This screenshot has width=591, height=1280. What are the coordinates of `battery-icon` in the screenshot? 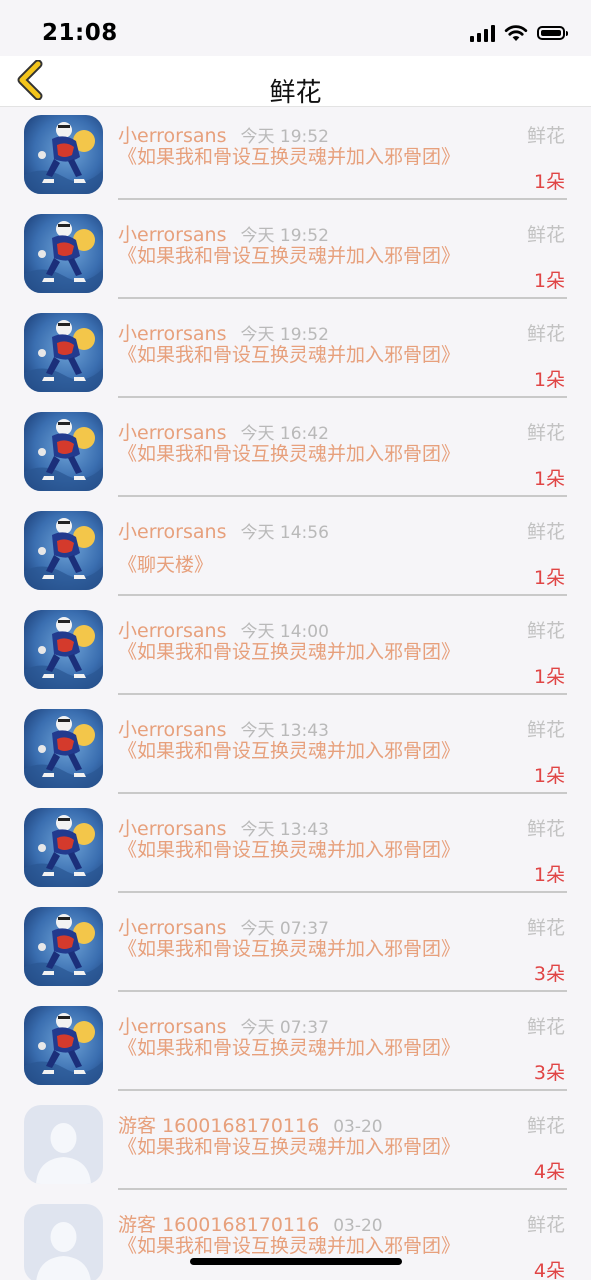 It's located at (552, 33).